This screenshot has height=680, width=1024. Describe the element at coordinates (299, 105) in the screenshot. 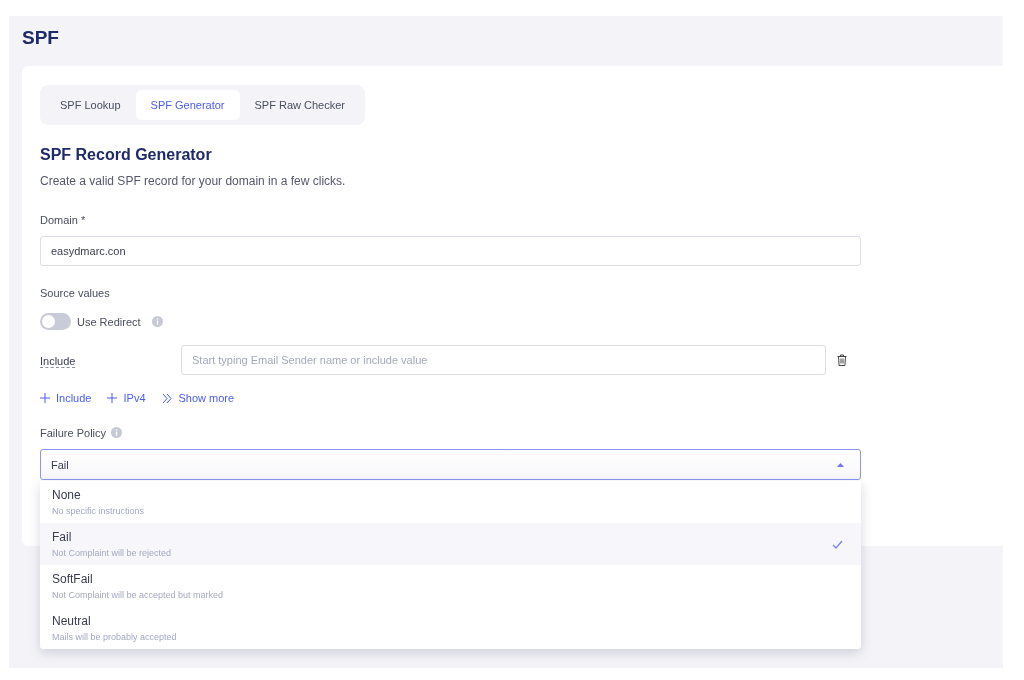

I see `tab: SPF Raw Checker` at that location.